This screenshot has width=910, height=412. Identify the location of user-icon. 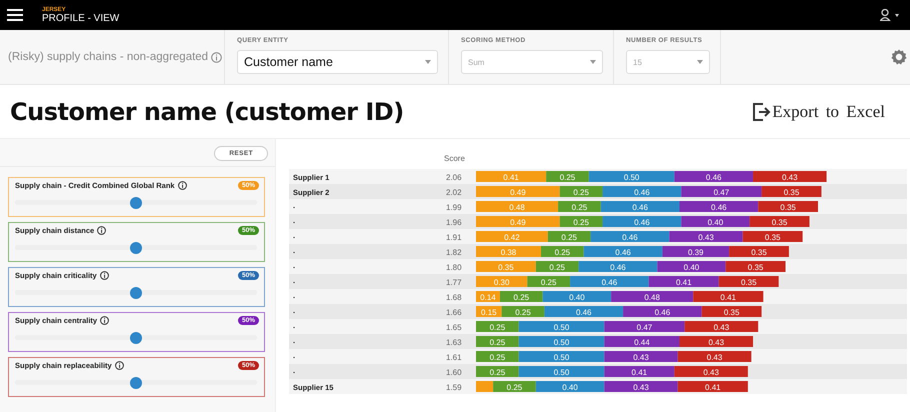
(891, 15).